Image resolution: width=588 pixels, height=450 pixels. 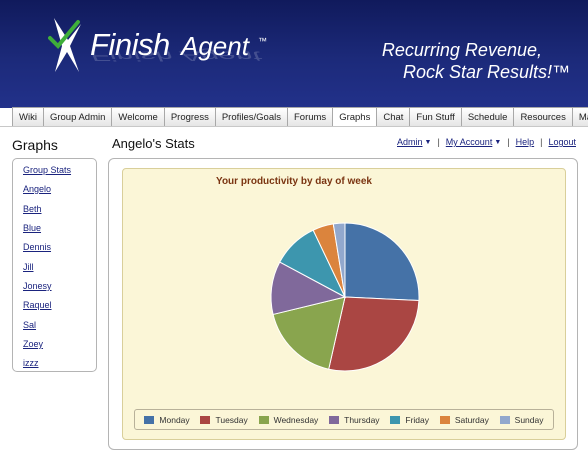 What do you see at coordinates (562, 142) in the screenshot?
I see `logout-link: Logout` at bounding box center [562, 142].